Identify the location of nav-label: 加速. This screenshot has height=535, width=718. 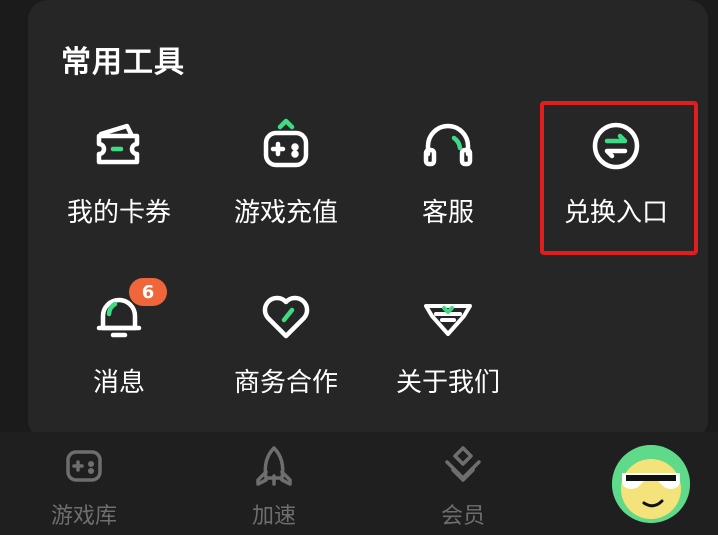
(273, 516).